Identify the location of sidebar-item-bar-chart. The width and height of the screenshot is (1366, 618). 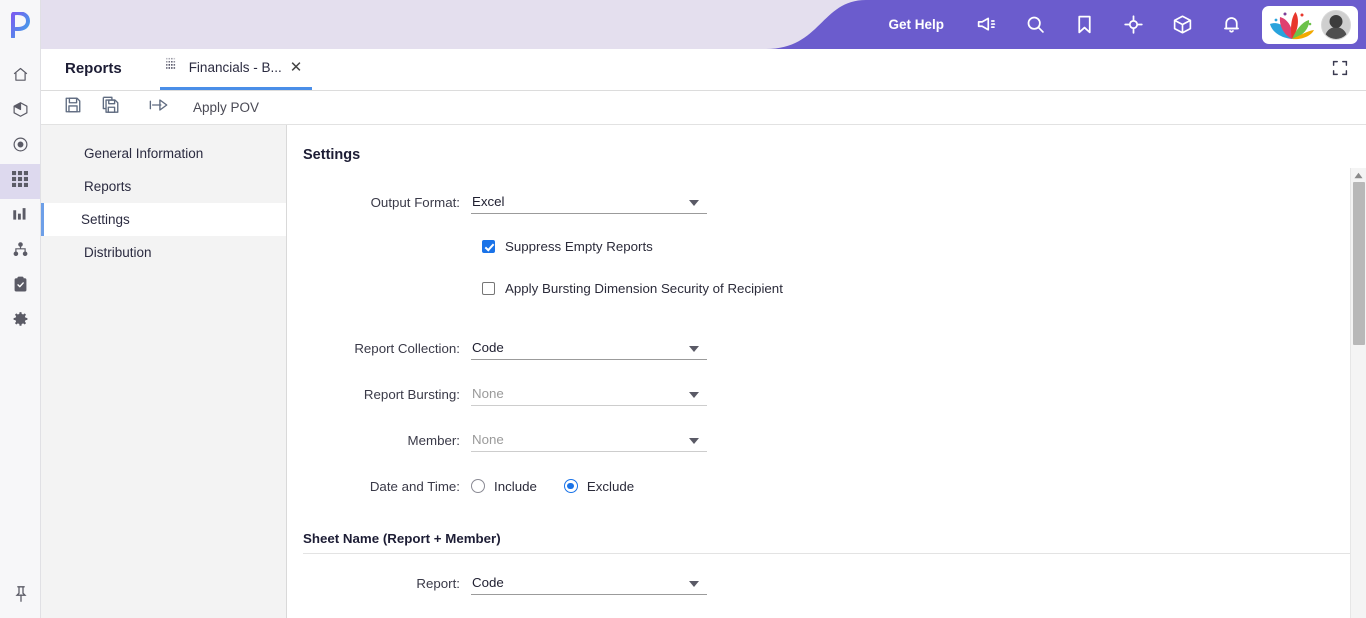
(20, 216).